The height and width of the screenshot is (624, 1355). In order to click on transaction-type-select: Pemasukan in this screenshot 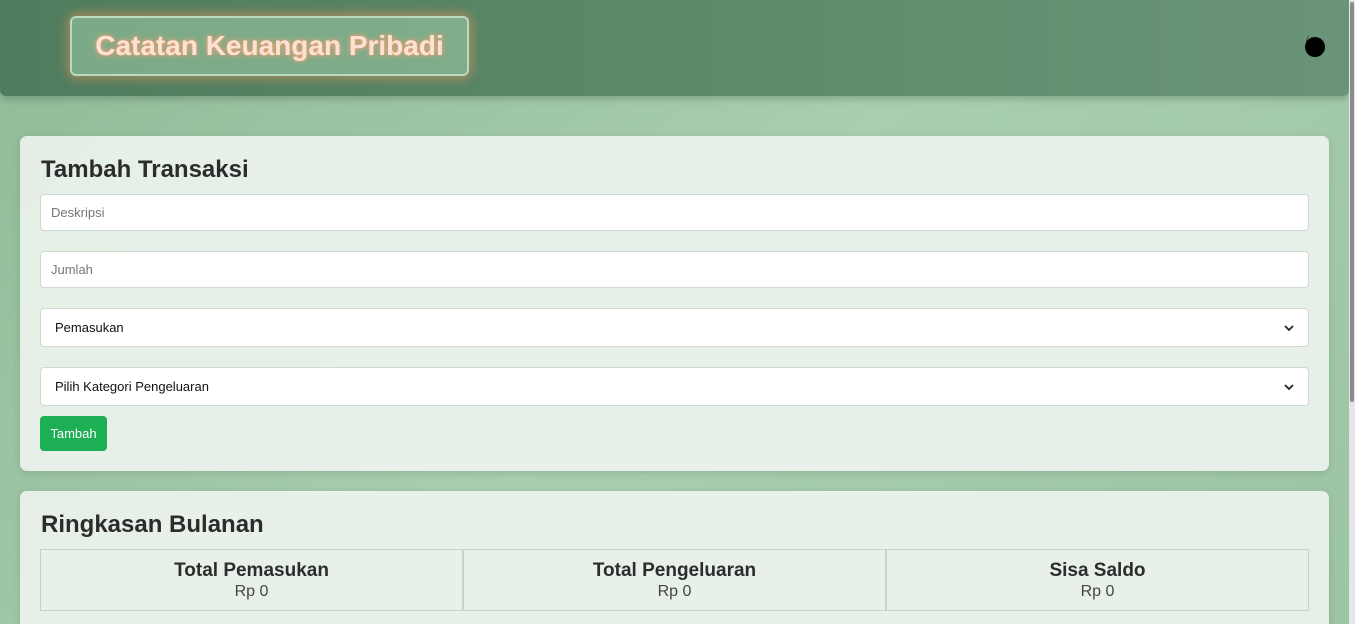, I will do `click(674, 327)`.